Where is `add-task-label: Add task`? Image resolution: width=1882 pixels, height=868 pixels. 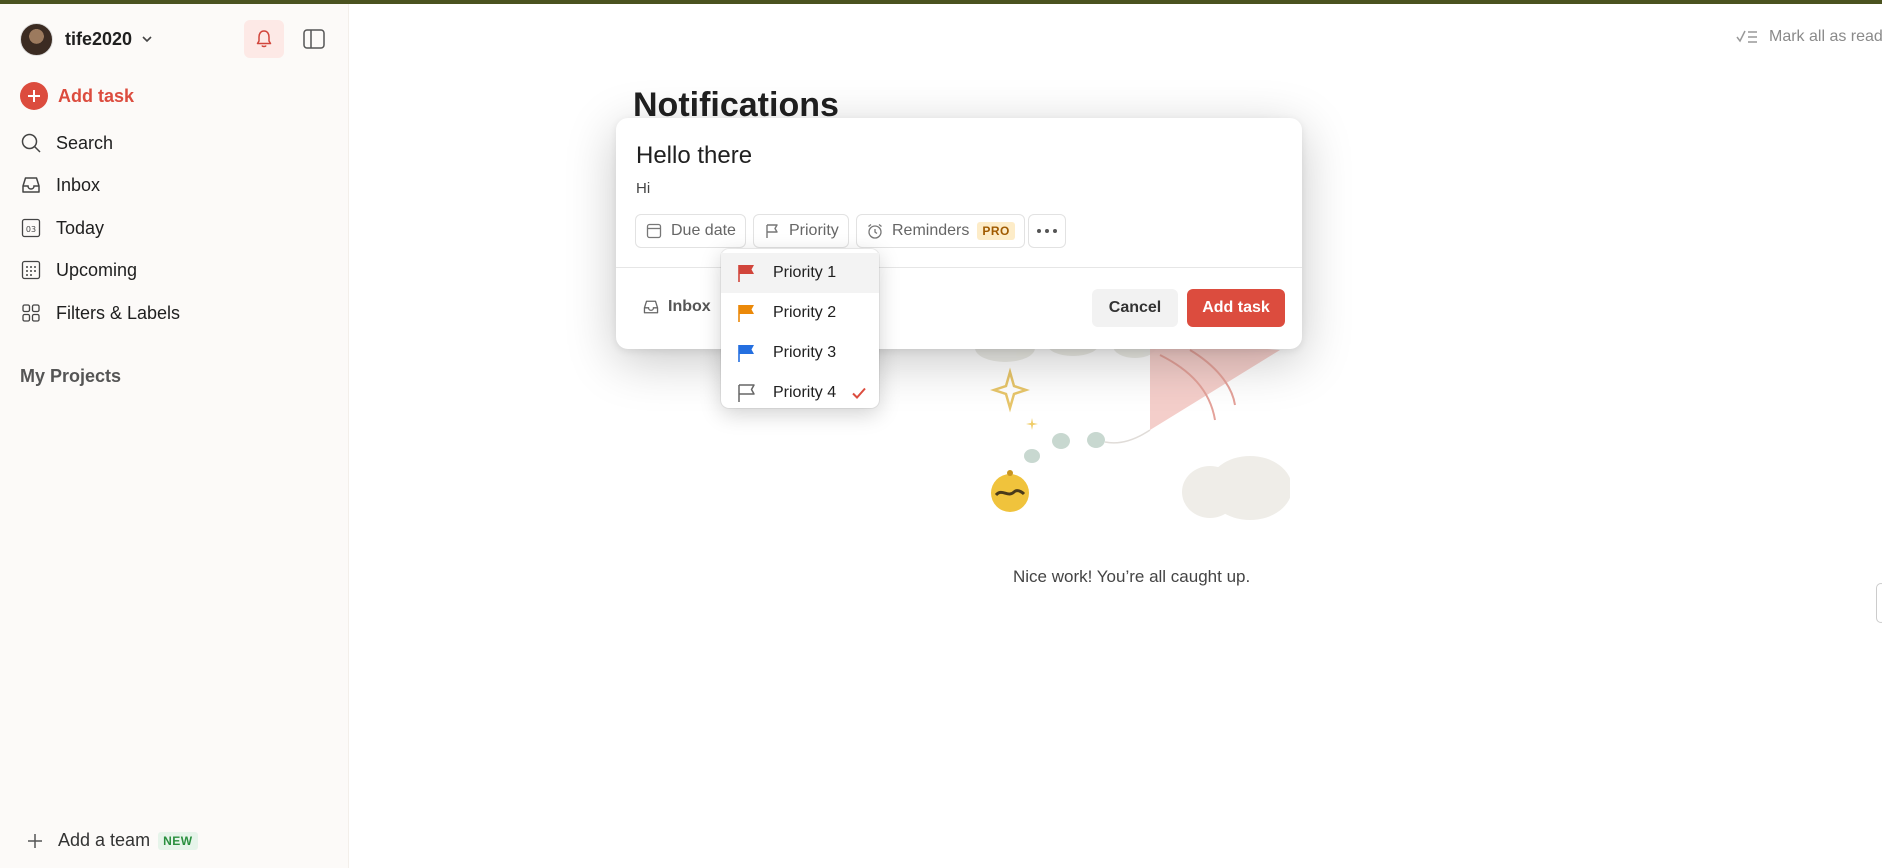
add-task-label: Add task is located at coordinates (96, 95).